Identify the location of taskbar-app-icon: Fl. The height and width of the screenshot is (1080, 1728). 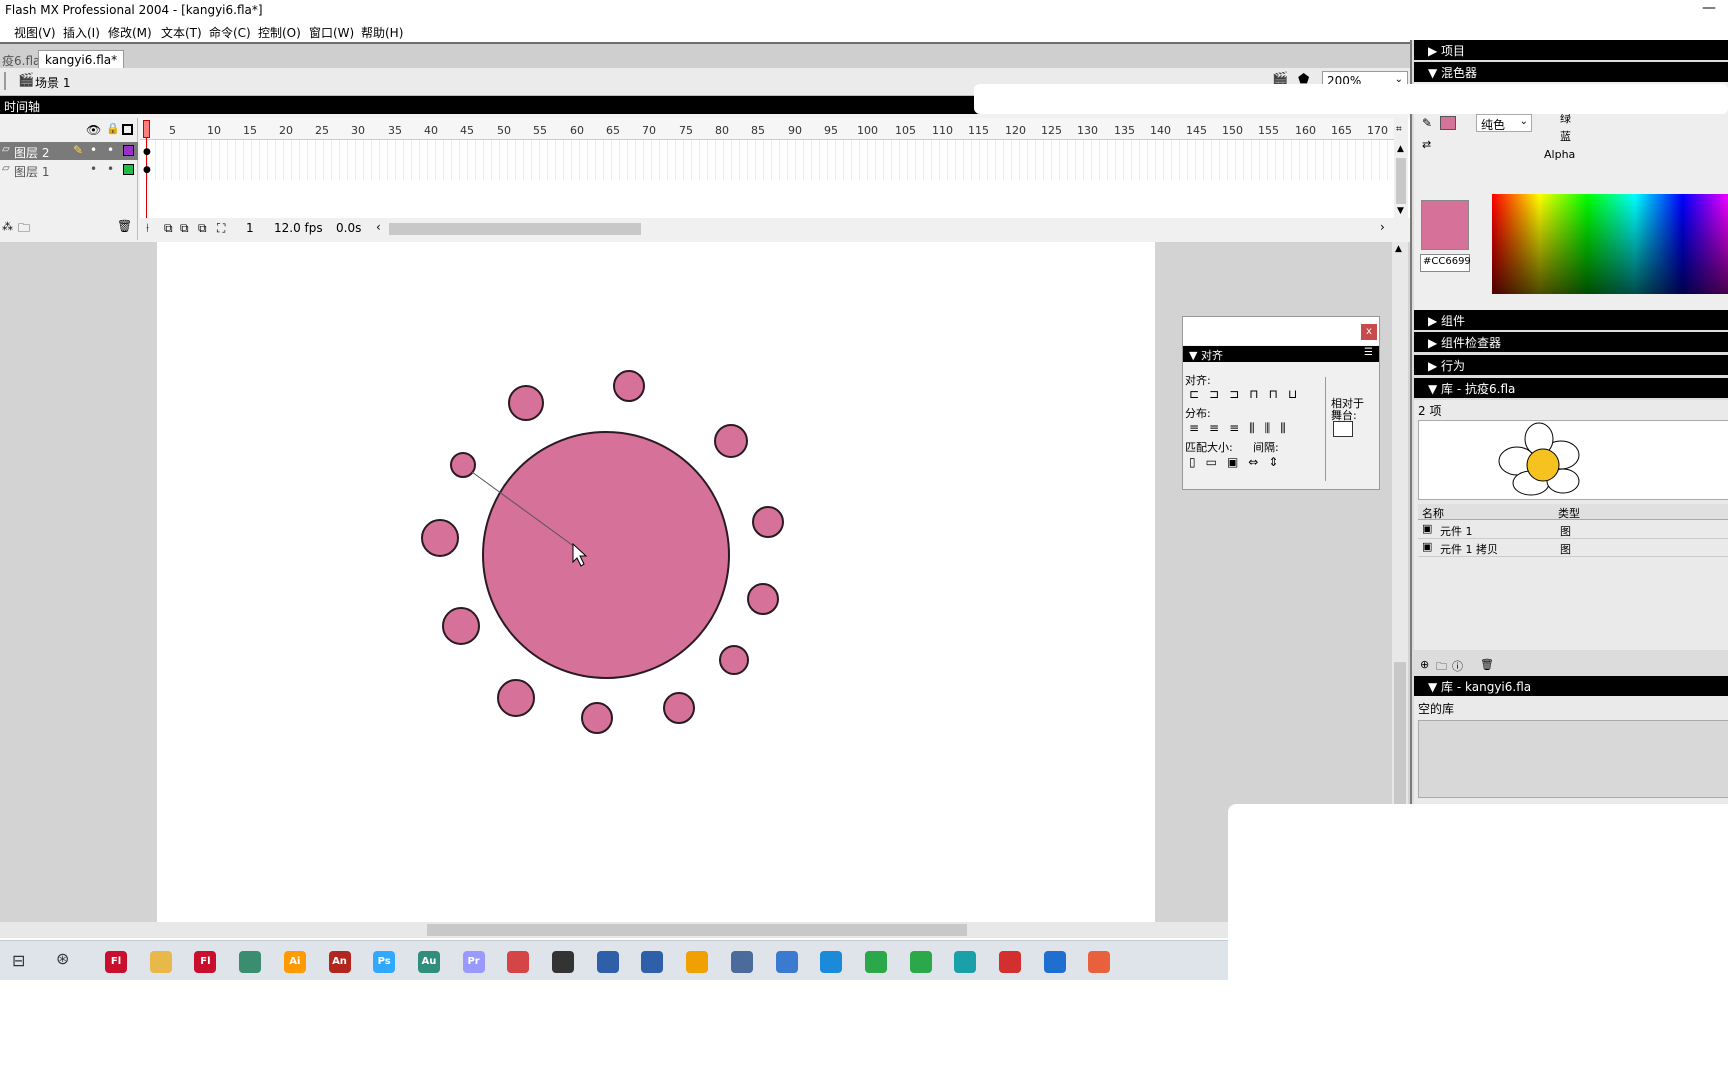
(205, 962).